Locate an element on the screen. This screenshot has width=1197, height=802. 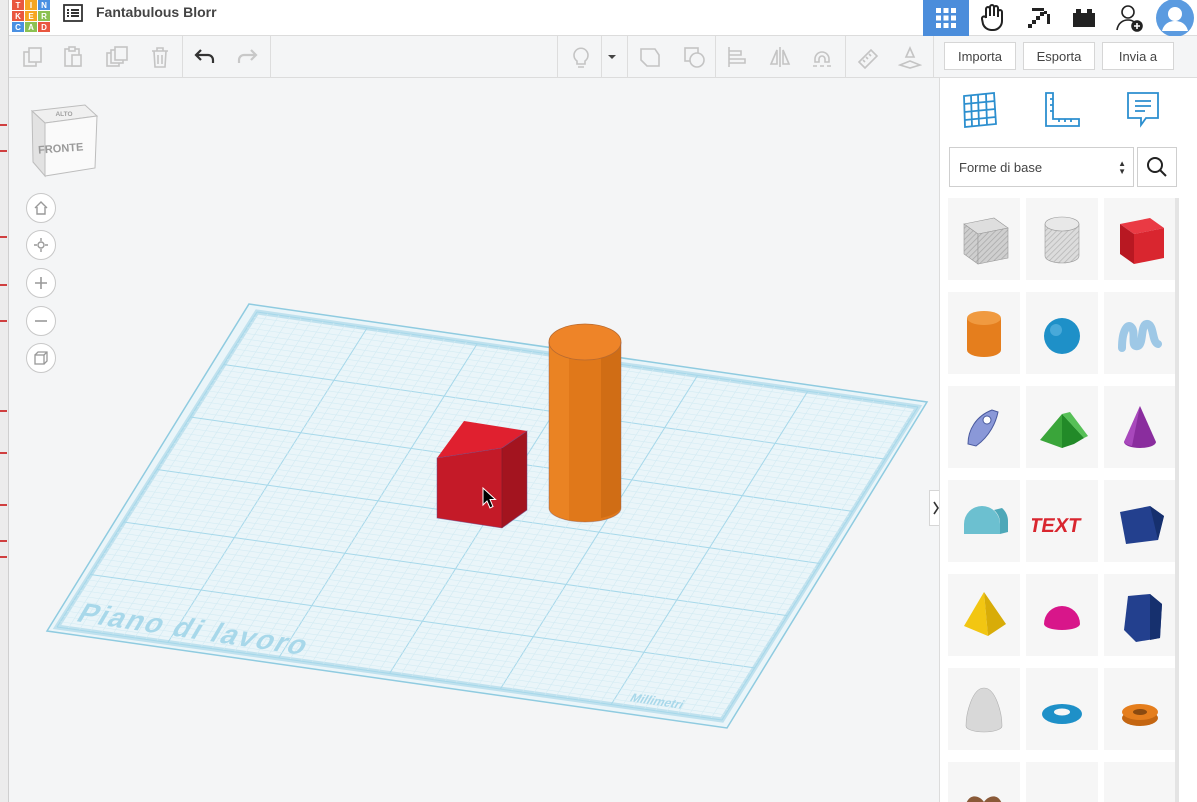
round-roof-icon is located at coordinates (986, 520).